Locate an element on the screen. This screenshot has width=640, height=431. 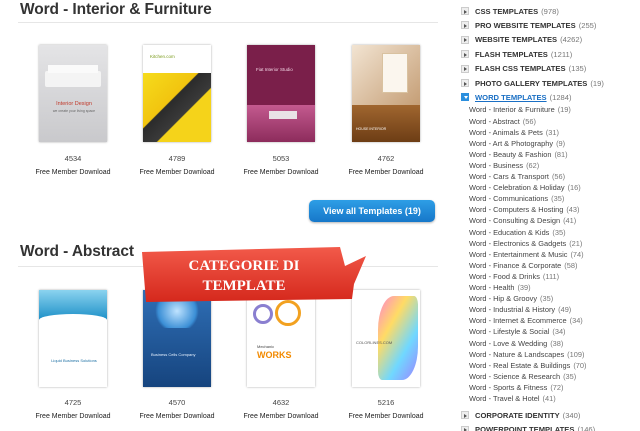
sidebar-subcategory: Word - Sports & Fitness (72) is located at coordinates (516, 387).